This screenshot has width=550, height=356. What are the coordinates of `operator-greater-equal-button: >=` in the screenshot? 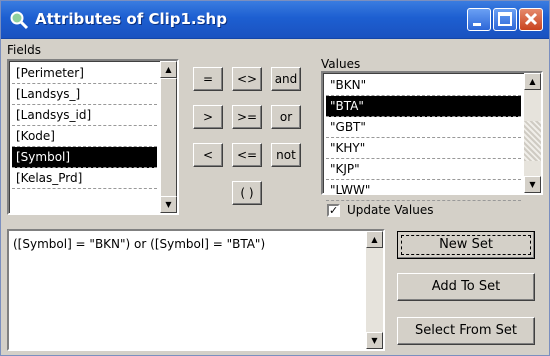 It's located at (247, 117).